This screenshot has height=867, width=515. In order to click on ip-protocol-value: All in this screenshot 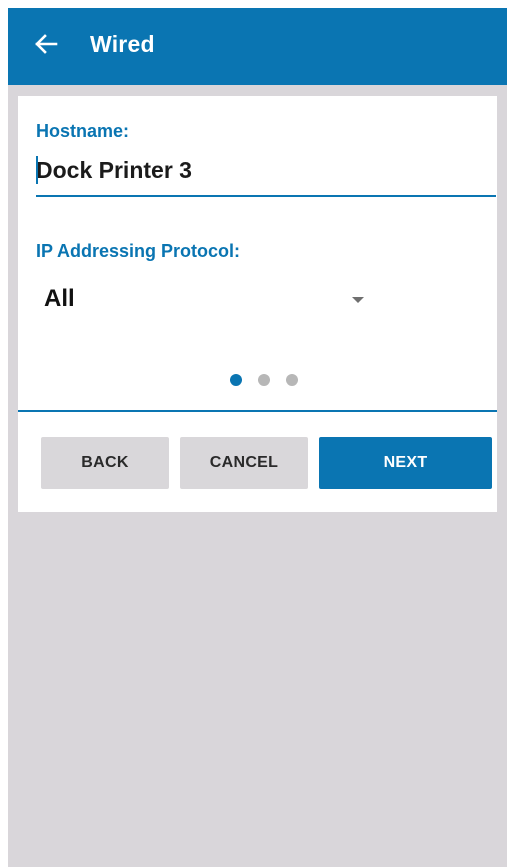, I will do `click(59, 298)`.